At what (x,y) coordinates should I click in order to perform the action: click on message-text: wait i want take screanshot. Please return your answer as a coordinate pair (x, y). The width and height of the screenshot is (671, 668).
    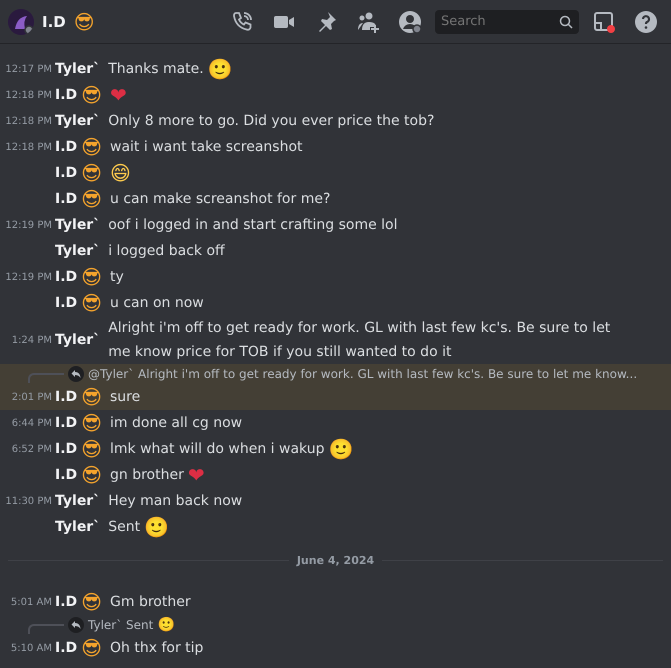
    Looking at the image, I should click on (206, 147).